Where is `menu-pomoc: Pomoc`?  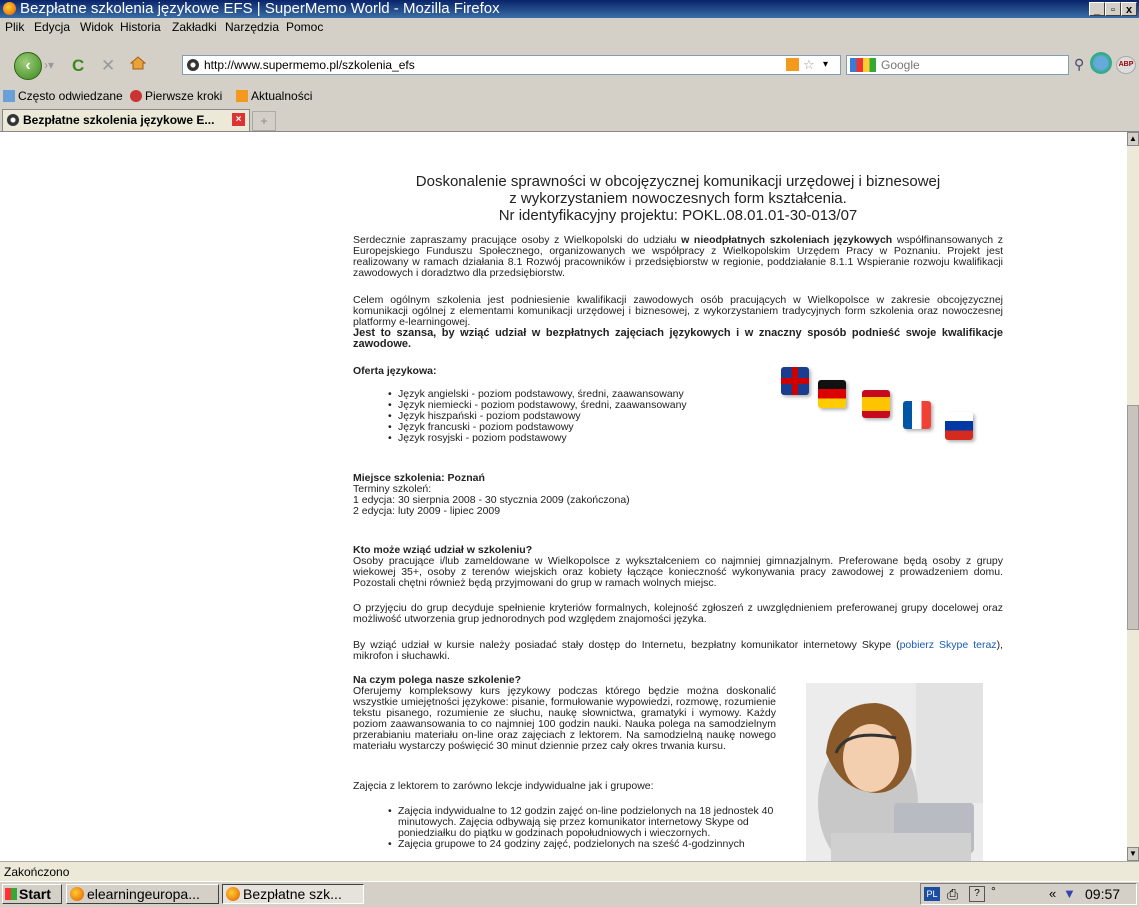 menu-pomoc: Pomoc is located at coordinates (304, 27).